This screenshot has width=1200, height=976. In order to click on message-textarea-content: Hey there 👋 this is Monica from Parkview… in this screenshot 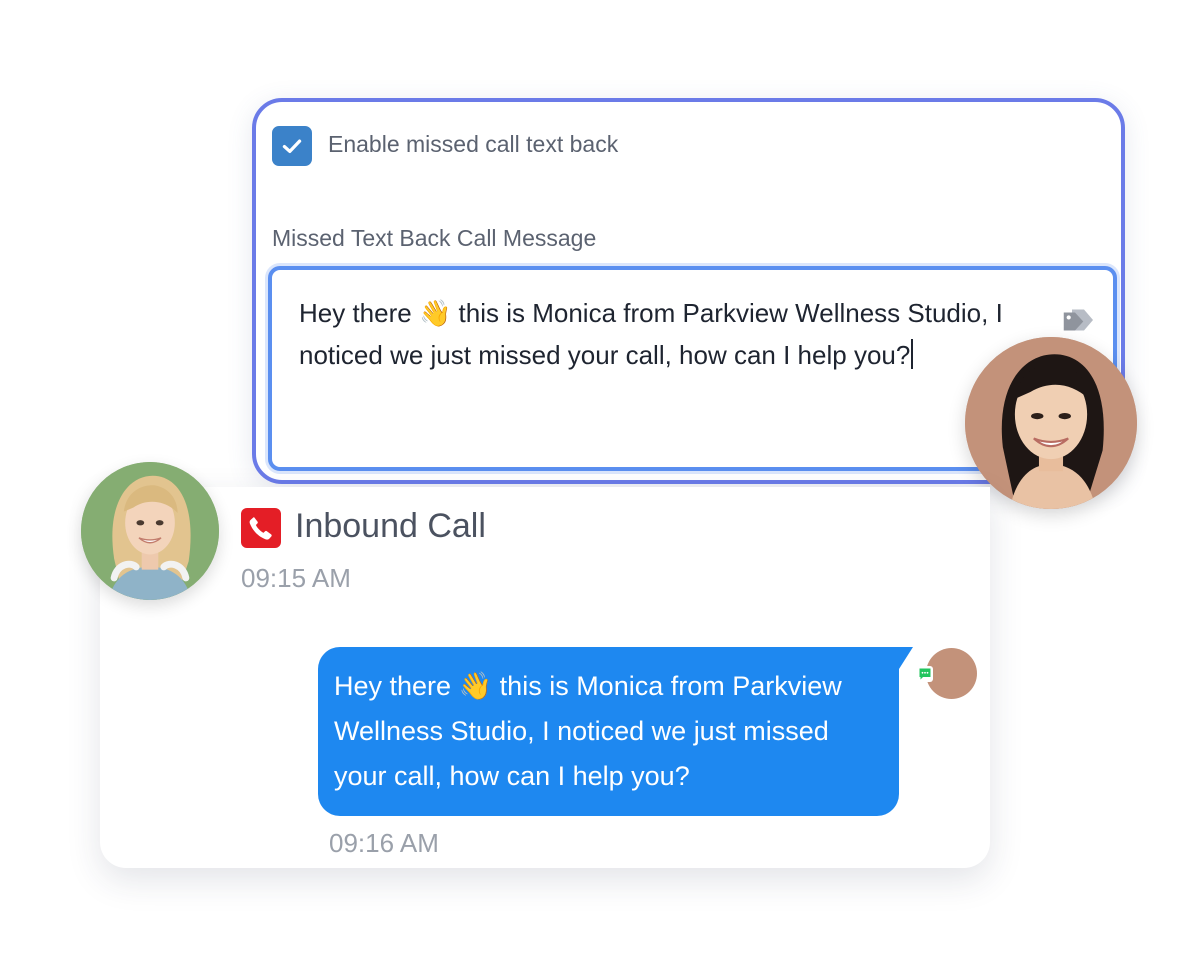, I will do `click(684, 334)`.